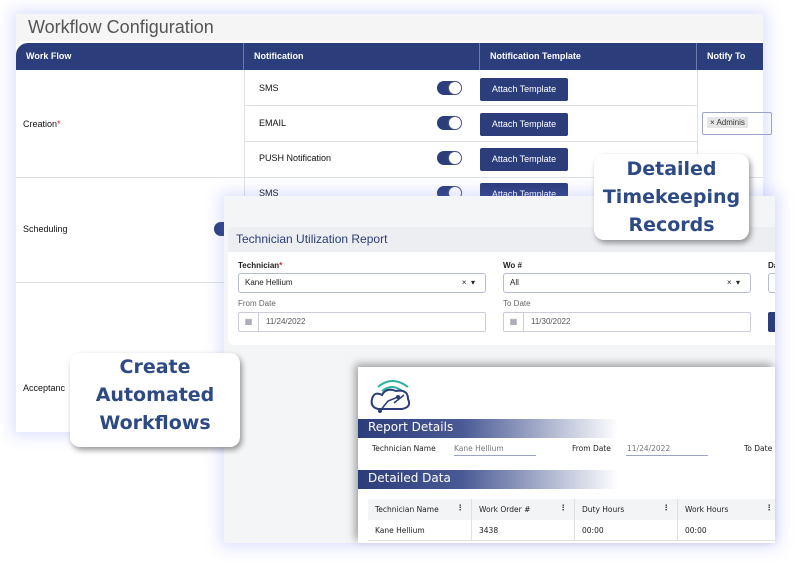 The height and width of the screenshot is (571, 800). What do you see at coordinates (512, 265) in the screenshot?
I see `wo-label: Wo #` at bounding box center [512, 265].